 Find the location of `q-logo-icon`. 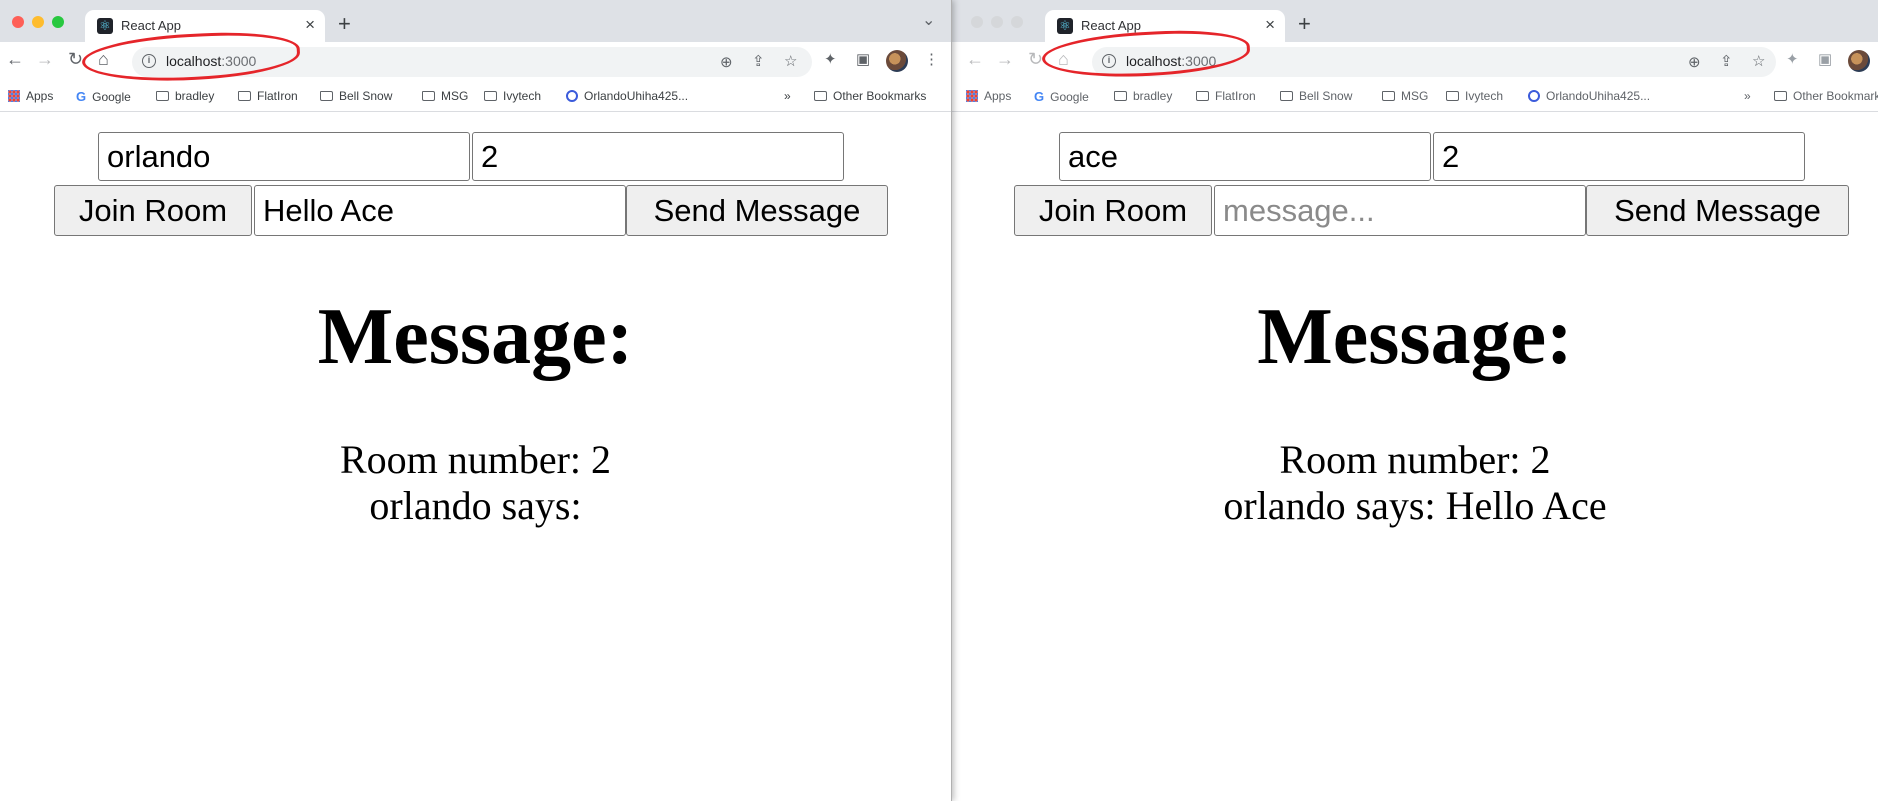

q-logo-icon is located at coordinates (572, 96).